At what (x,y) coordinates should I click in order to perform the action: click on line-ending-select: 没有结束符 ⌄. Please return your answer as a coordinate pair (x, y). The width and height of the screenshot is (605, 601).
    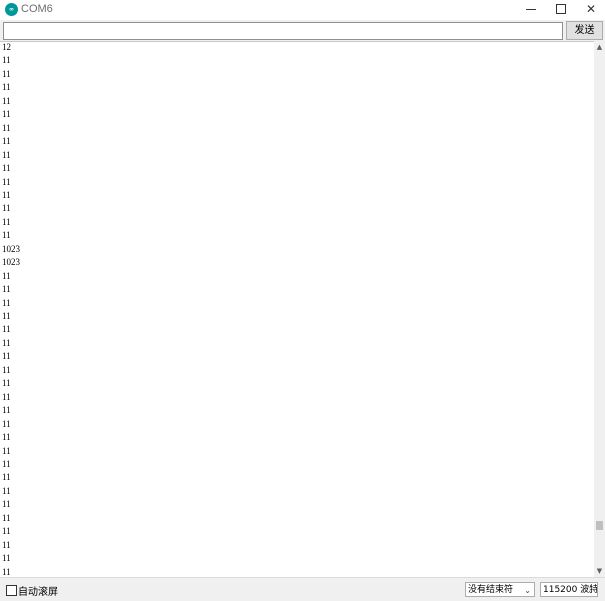
    Looking at the image, I should click on (500, 589).